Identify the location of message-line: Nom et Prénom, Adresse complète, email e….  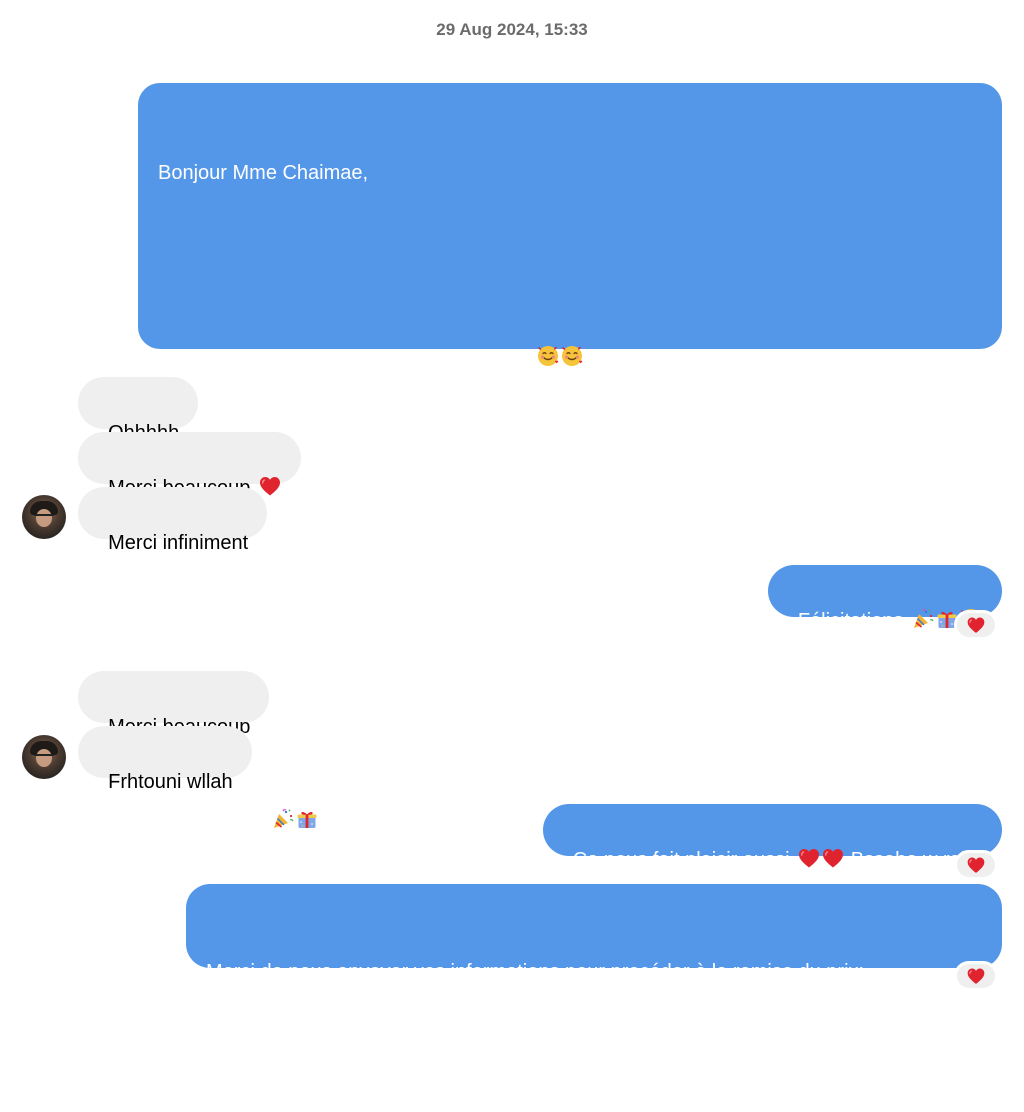
(499, 1065).